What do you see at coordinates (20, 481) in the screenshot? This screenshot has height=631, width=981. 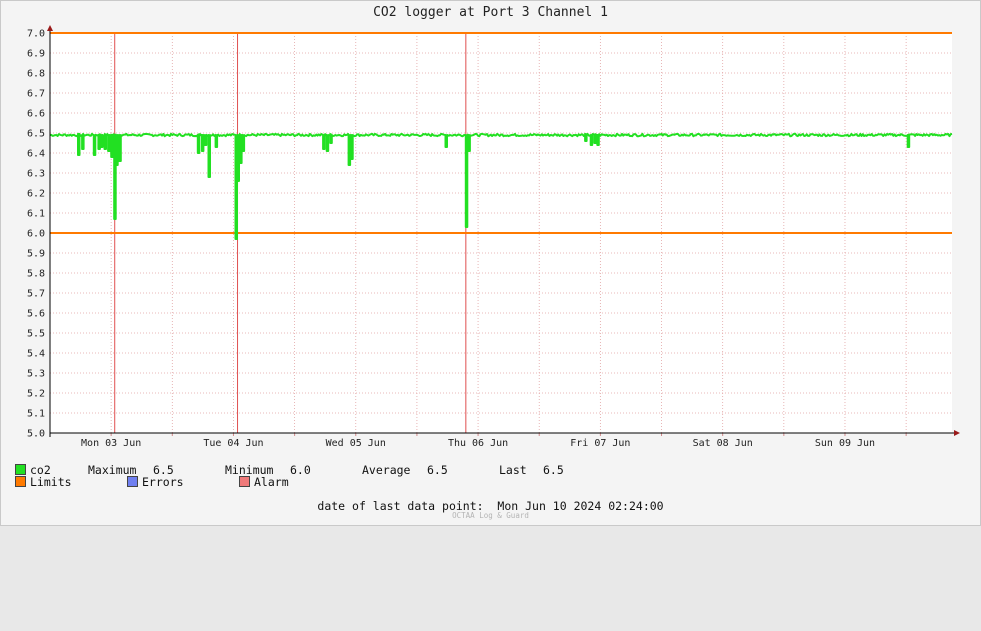 I see `limits-swatch` at bounding box center [20, 481].